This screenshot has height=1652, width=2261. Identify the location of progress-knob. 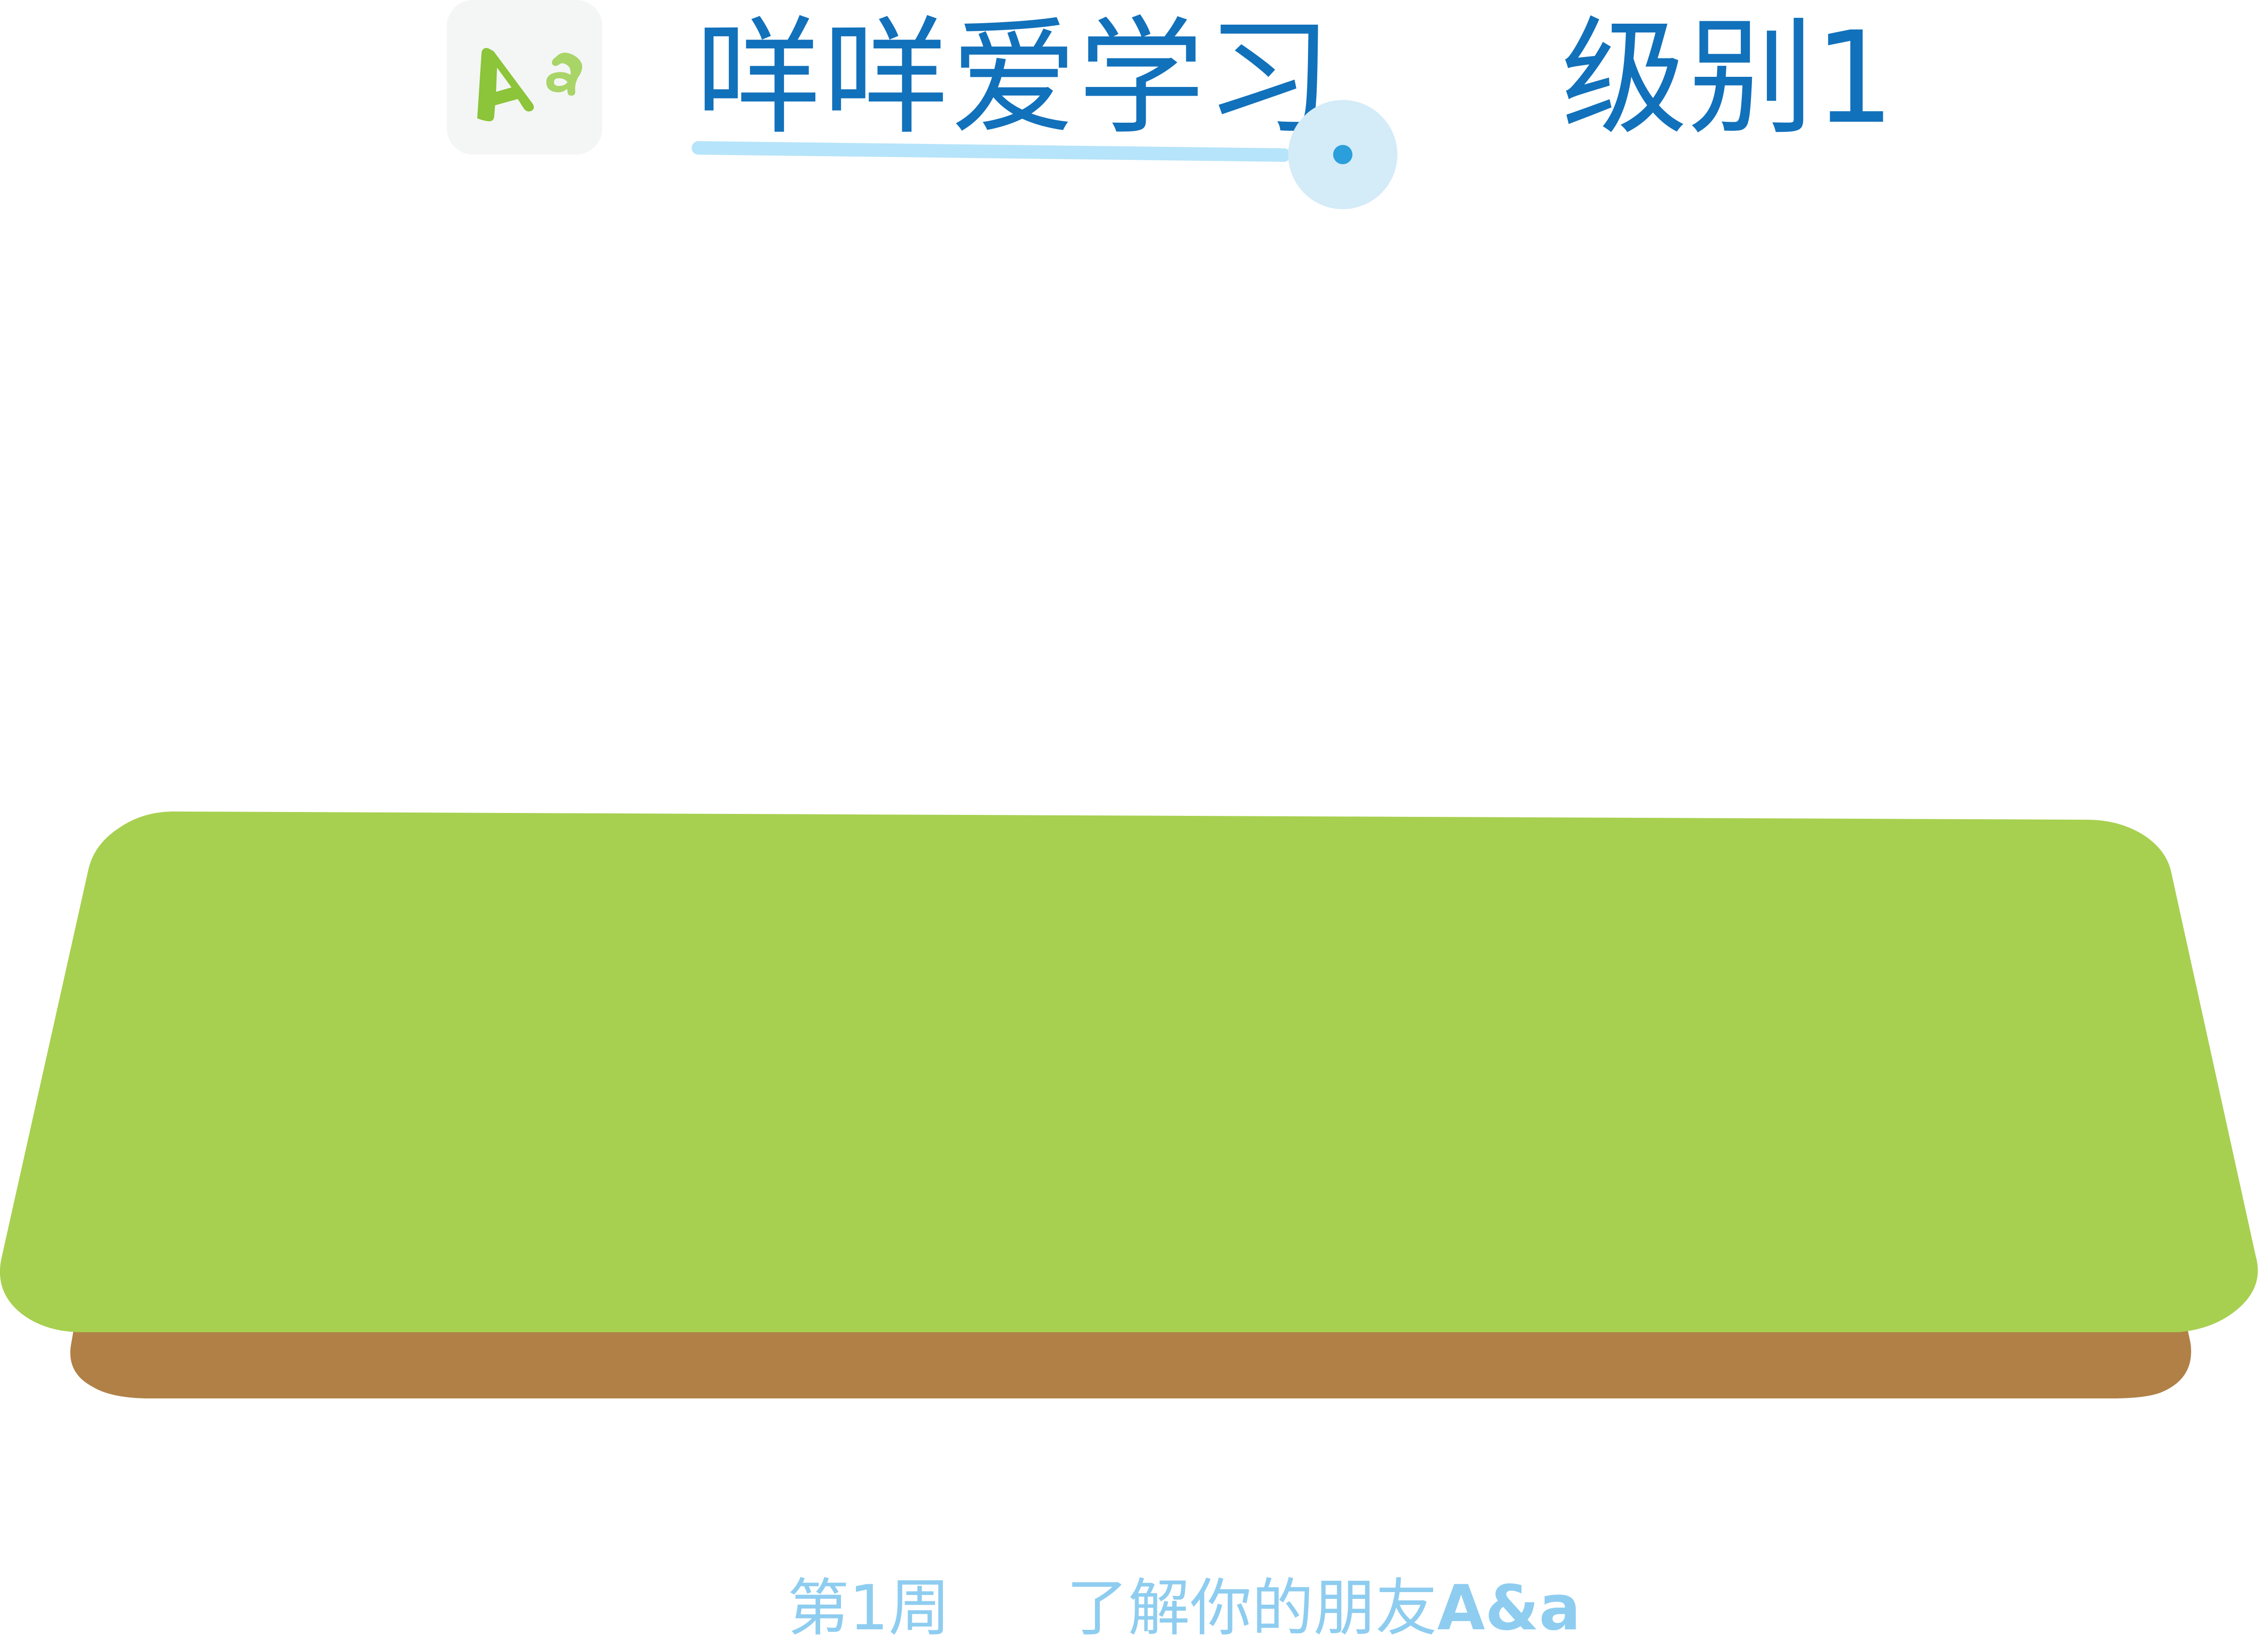
(1342, 154).